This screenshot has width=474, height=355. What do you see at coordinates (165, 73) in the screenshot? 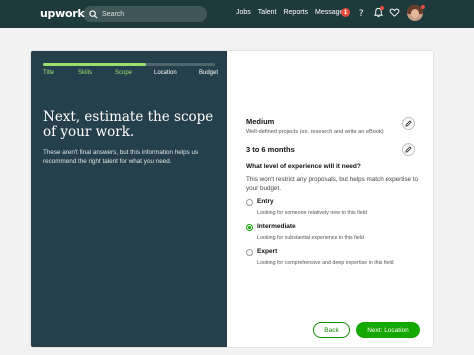
I see `step-location: Location` at bounding box center [165, 73].